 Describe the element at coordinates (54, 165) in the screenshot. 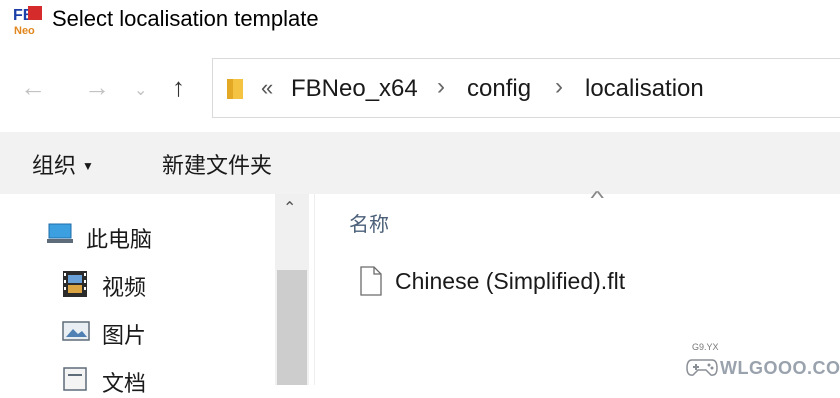

I see `organize-label: 组织` at that location.